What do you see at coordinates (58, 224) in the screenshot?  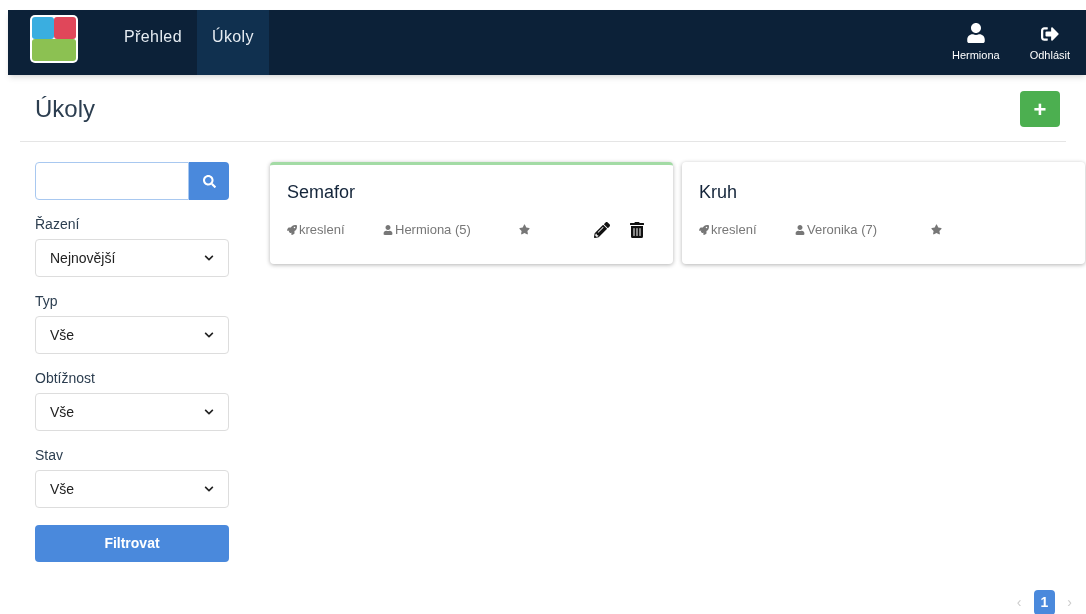 I see `filter-label: Řazení` at bounding box center [58, 224].